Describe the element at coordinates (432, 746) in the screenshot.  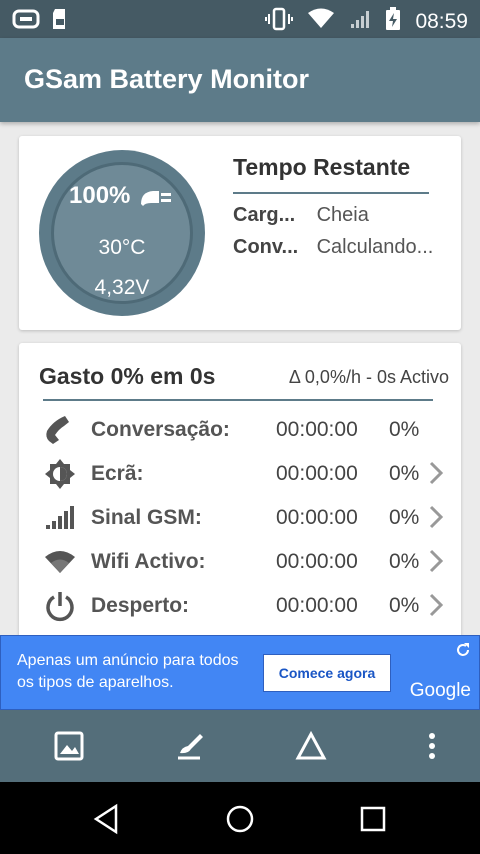
I see `more-vert-icon` at that location.